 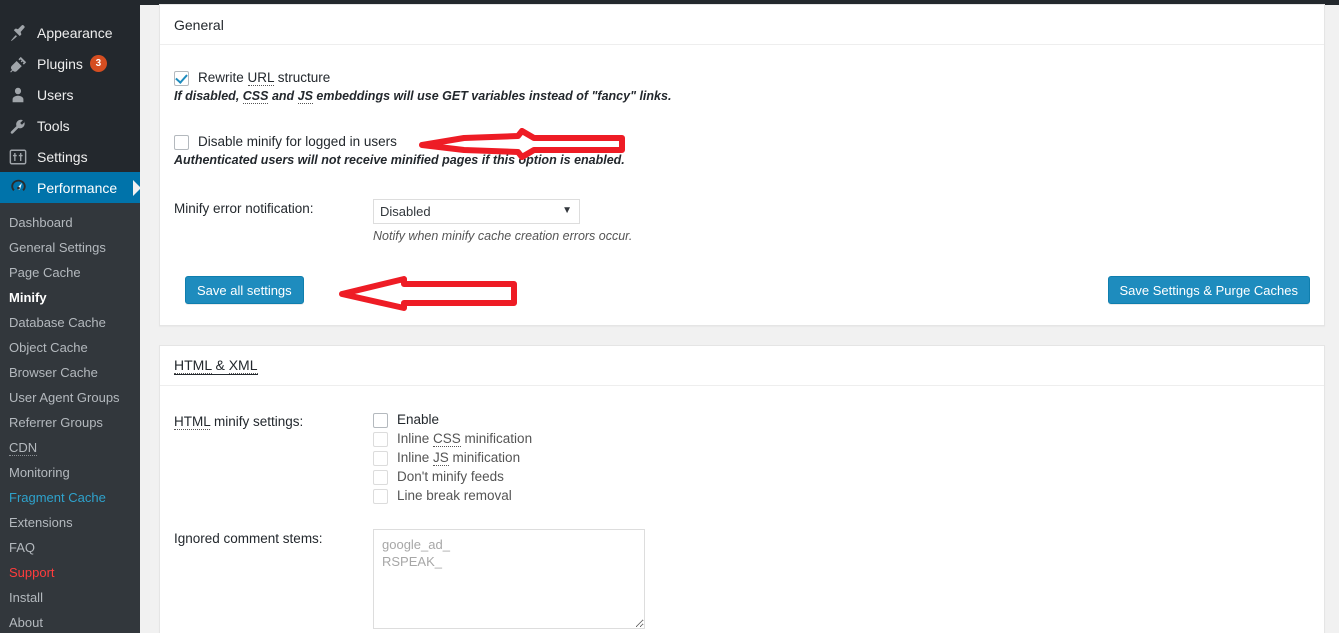 What do you see at coordinates (380, 420) in the screenshot?
I see `html-enable-checkbox` at bounding box center [380, 420].